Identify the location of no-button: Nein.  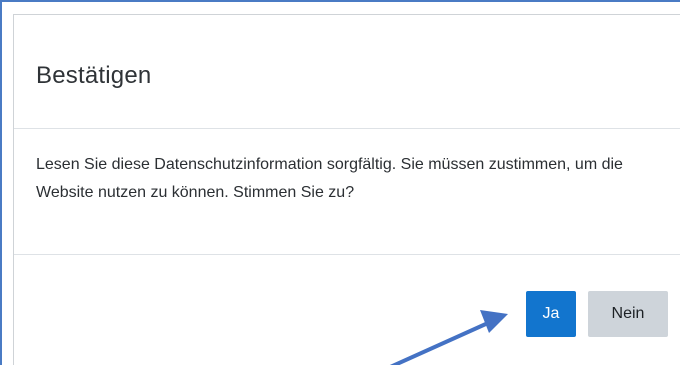
(628, 314).